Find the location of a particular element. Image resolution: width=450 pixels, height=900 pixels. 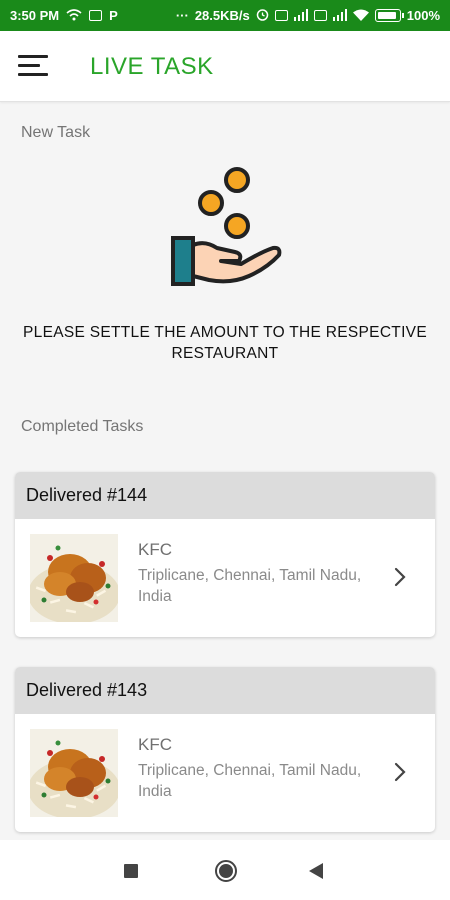

wifi-calling-icon is located at coordinates (74, 15).